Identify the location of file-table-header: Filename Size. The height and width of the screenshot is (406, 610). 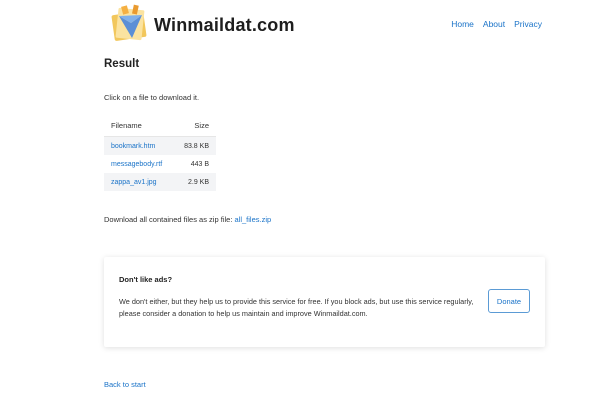
(160, 126).